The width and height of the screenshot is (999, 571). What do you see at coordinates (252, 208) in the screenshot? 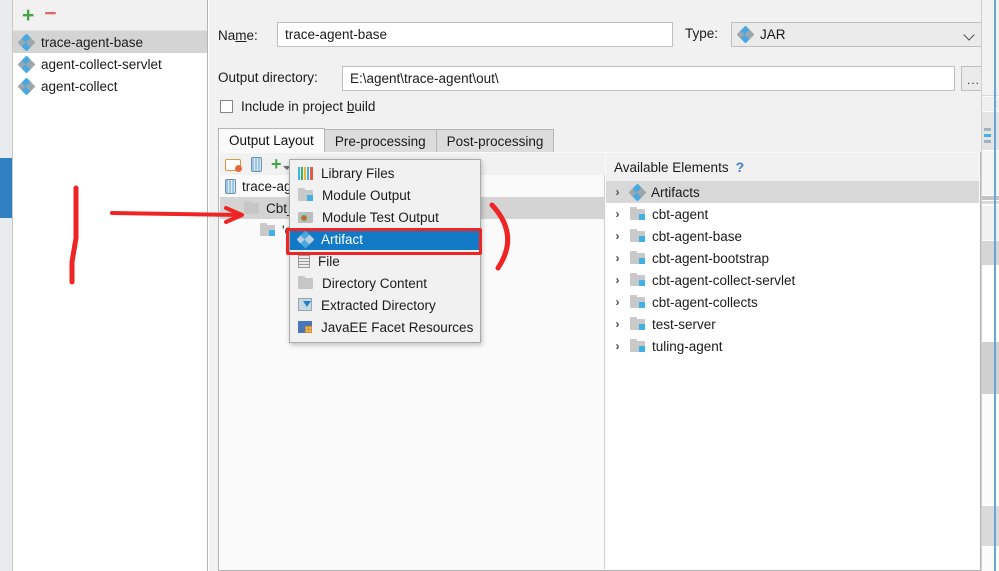
I see `folder-icon` at bounding box center [252, 208].